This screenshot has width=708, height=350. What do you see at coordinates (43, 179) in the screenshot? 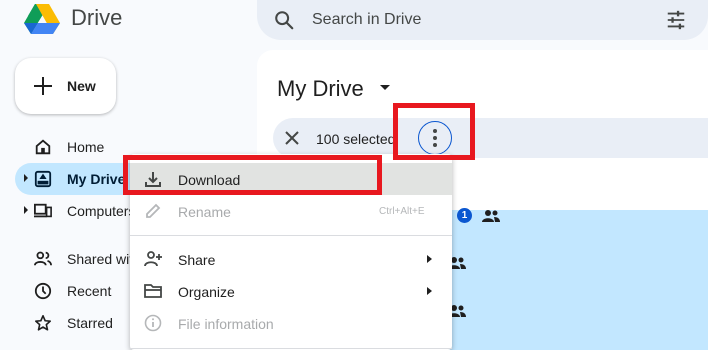
I see `my-drive-icon` at bounding box center [43, 179].